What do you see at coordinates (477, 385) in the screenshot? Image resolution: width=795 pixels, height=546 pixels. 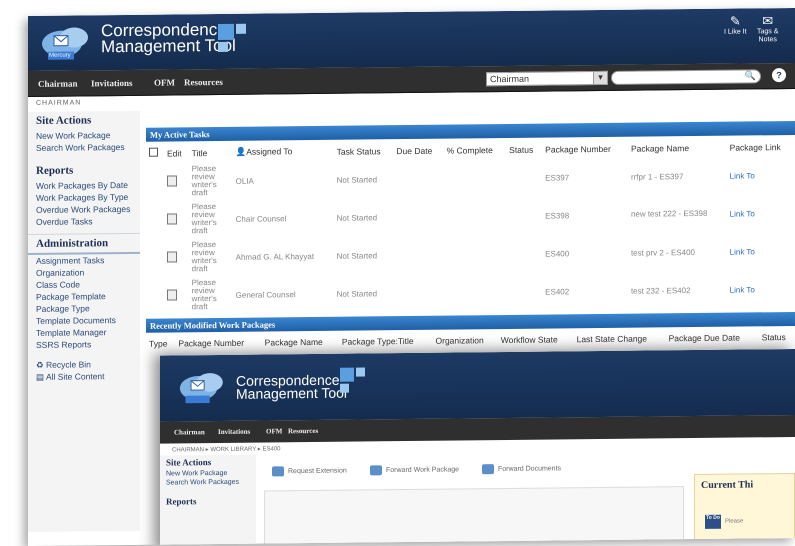 I see `inner-header: Correspondence Management Tool` at bounding box center [477, 385].